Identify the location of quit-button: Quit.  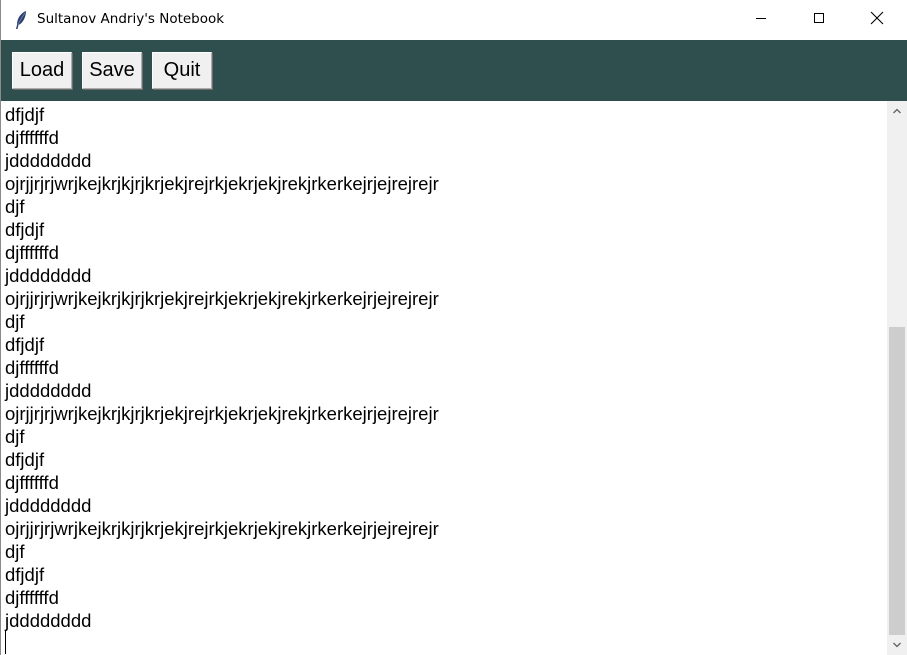
(182, 70).